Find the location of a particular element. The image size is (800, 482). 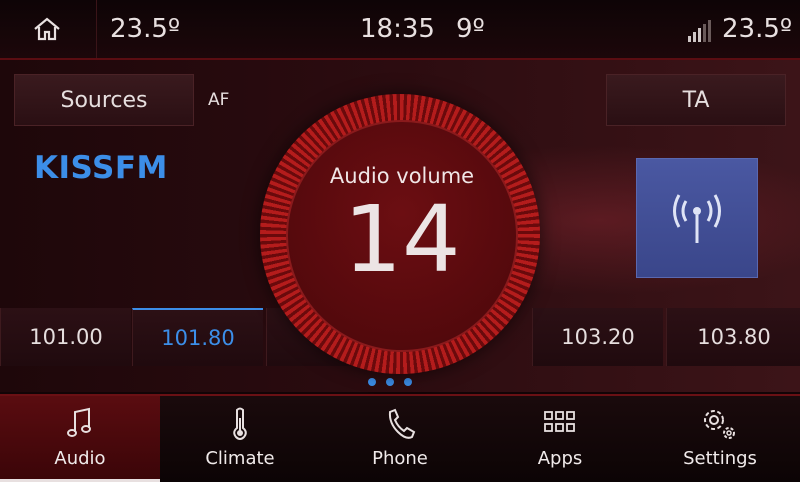

home-button is located at coordinates (48, 29).